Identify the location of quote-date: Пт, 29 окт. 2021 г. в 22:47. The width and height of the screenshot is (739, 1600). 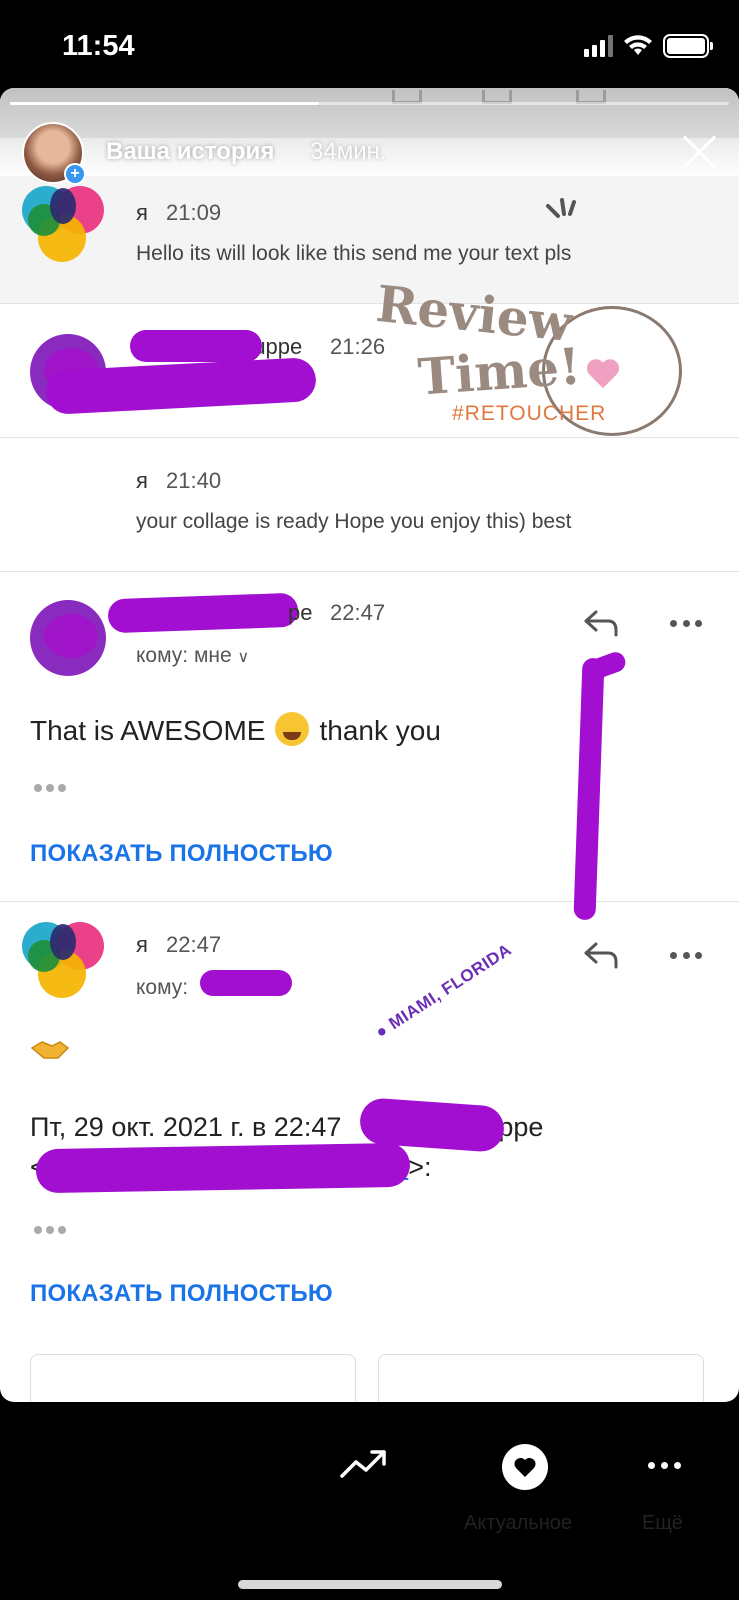
(186, 1127).